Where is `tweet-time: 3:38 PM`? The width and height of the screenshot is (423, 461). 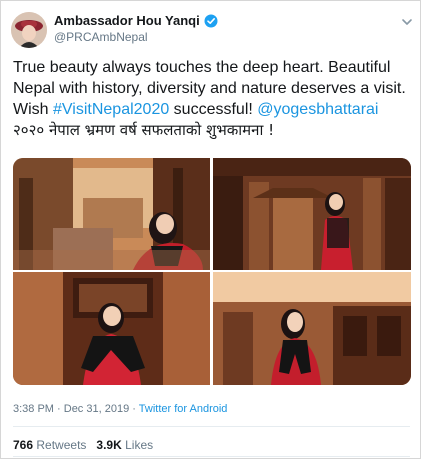 tweet-time: 3:38 PM is located at coordinates (33, 409).